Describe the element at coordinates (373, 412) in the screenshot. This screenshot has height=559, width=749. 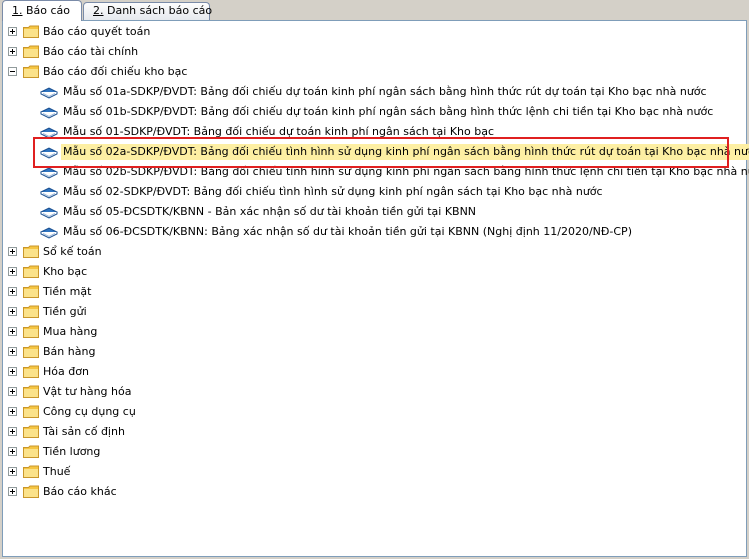
I see `tree-folder-node: Công cụ dụng cụ` at that location.